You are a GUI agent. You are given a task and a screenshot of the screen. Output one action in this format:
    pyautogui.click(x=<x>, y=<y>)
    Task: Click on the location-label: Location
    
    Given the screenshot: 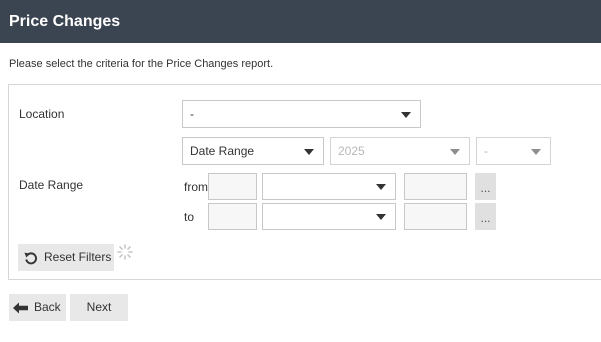 What is the action you would take?
    pyautogui.click(x=42, y=114)
    